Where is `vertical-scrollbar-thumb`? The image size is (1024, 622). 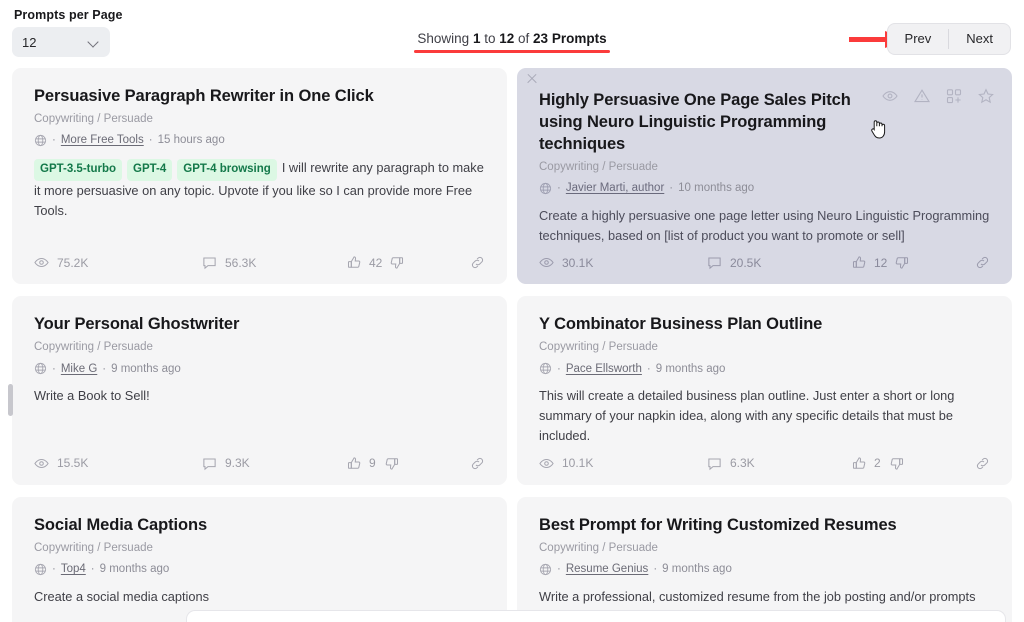 vertical-scrollbar-thumb is located at coordinates (10, 400).